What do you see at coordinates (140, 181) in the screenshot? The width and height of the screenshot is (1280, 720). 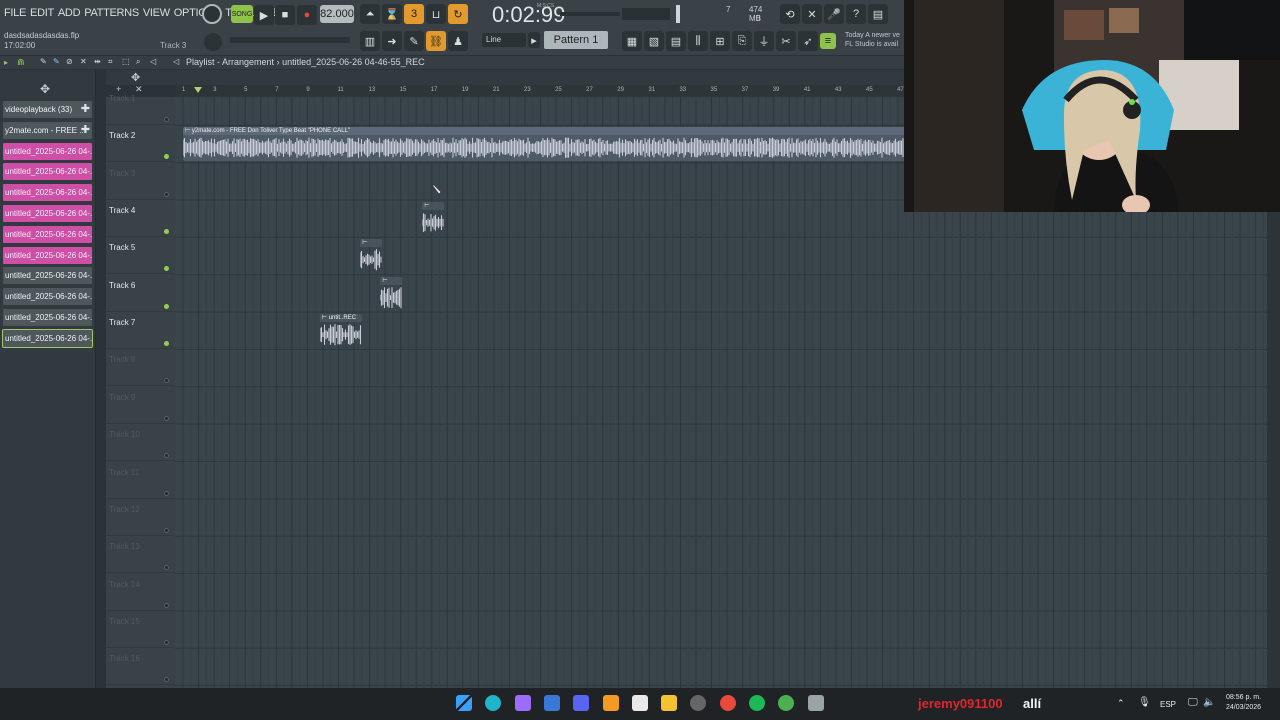 I see `track-header-3: Track 3` at bounding box center [140, 181].